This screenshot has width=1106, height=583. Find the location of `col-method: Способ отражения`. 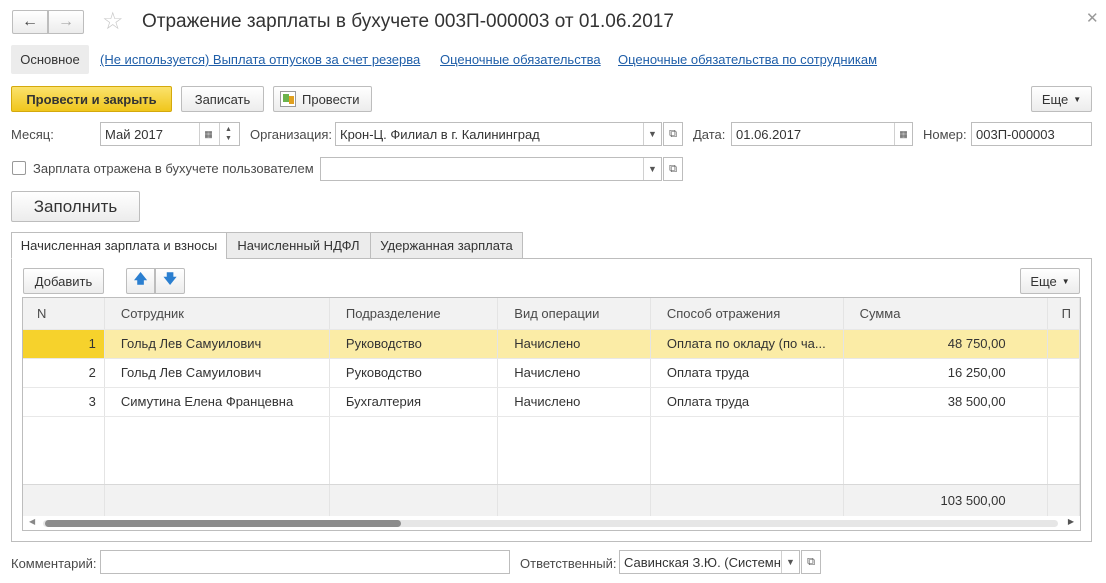

col-method: Способ отражения is located at coordinates (747, 314).